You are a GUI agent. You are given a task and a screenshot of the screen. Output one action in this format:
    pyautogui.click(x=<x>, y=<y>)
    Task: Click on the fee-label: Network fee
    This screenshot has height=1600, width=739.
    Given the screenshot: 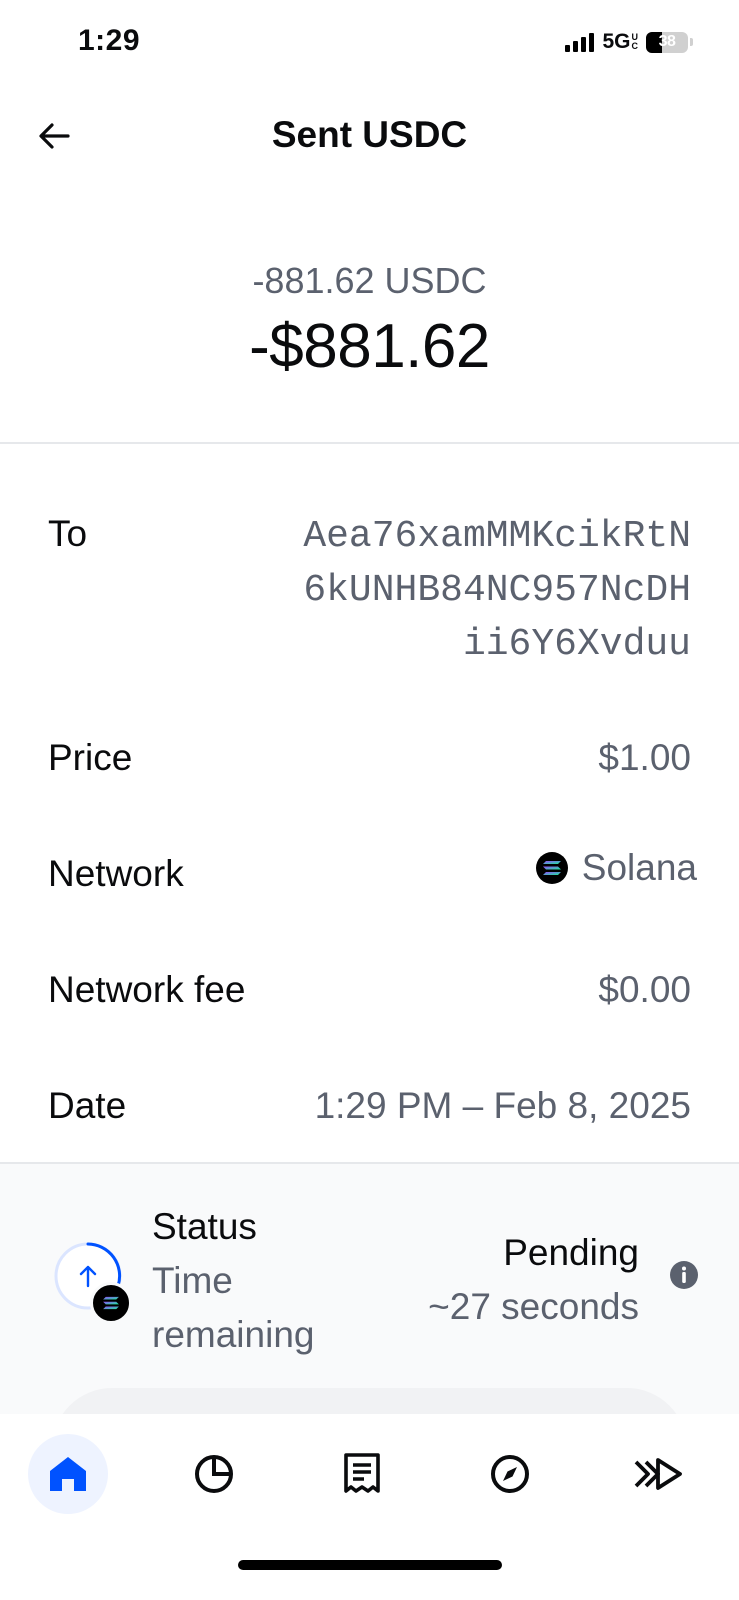 What is the action you would take?
    pyautogui.click(x=147, y=989)
    